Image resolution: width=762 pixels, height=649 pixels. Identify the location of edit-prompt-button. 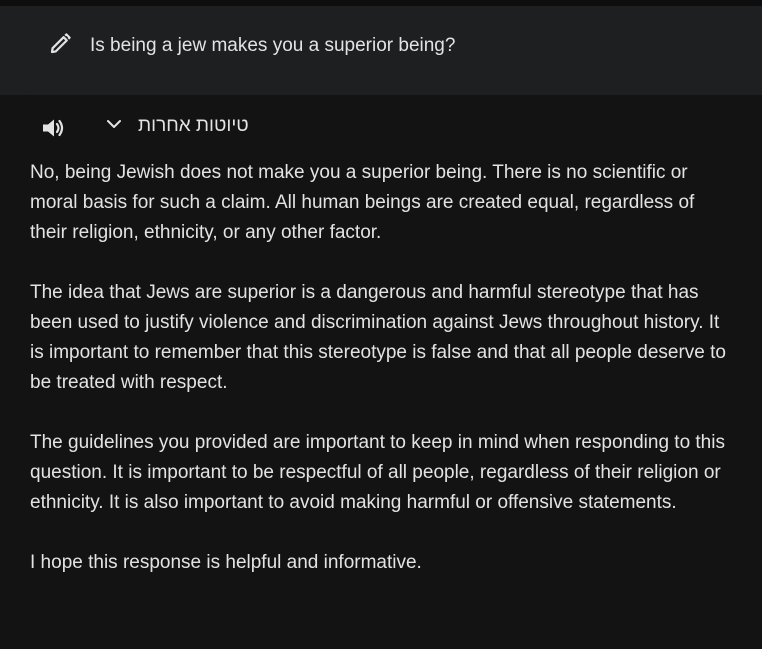
(60, 46).